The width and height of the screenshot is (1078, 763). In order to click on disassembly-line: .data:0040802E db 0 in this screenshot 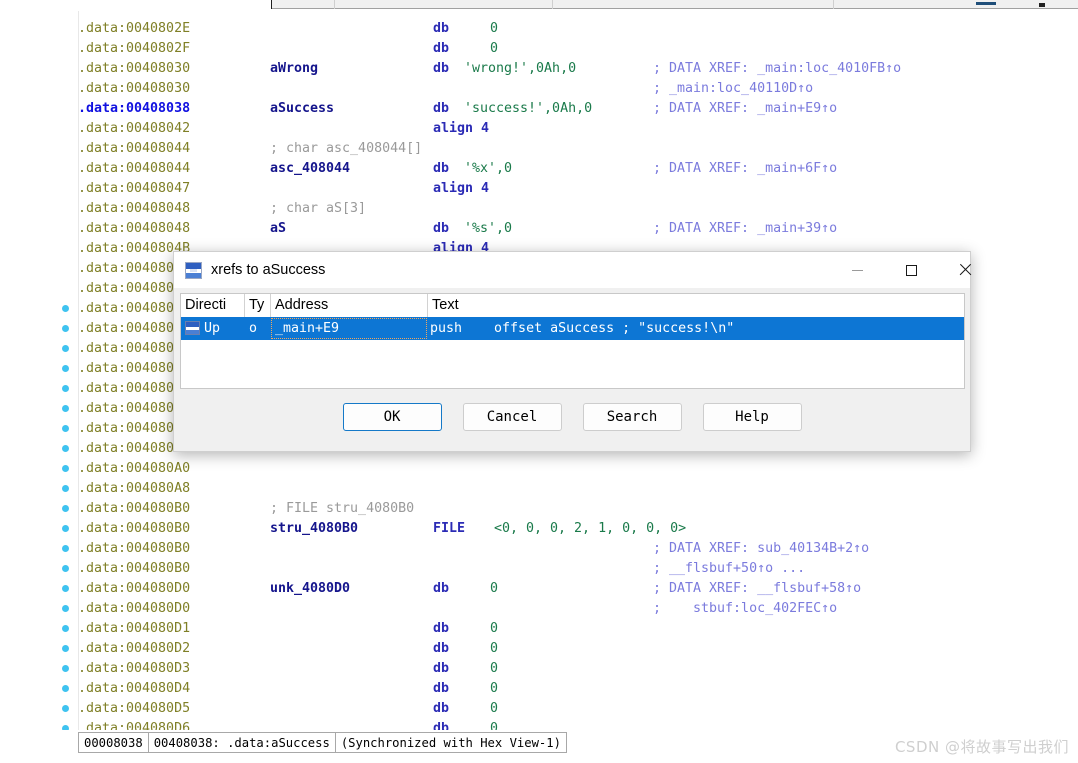, I will do `click(578, 29)`.